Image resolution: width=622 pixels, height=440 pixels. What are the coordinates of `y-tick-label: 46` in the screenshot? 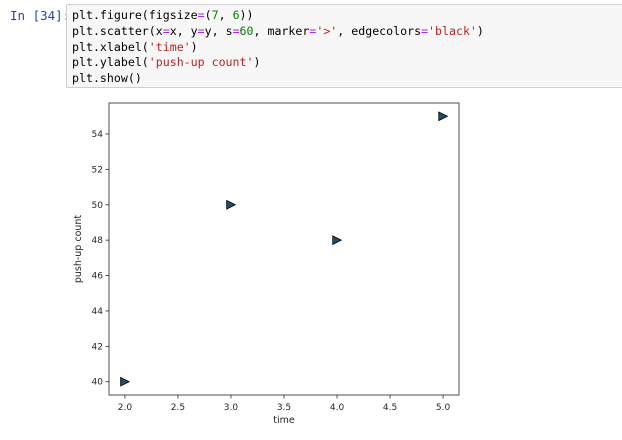 It's located at (98, 277).